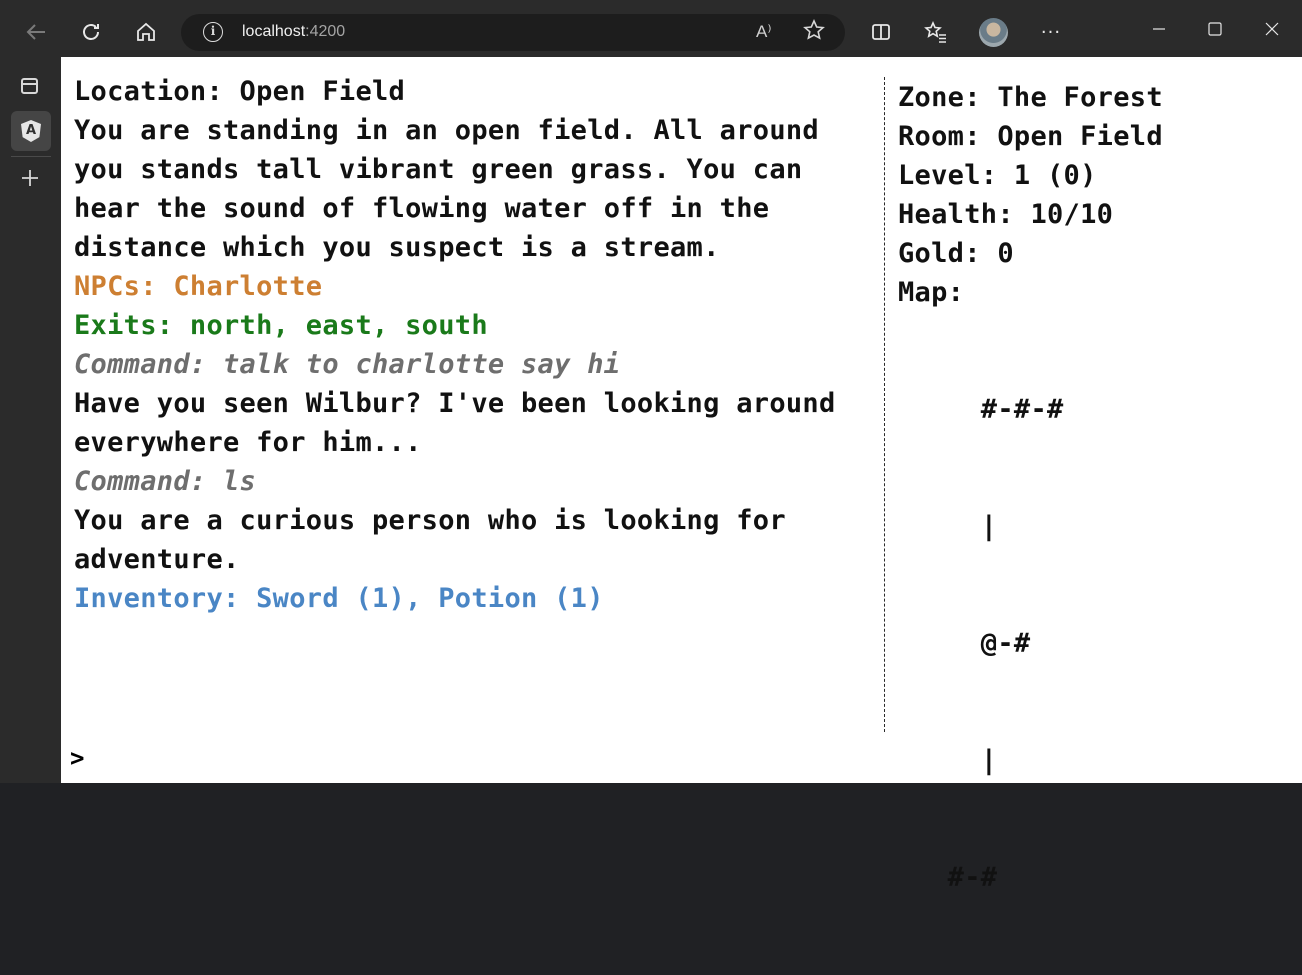 The width and height of the screenshot is (1302, 975). Describe the element at coordinates (1159, 29) in the screenshot. I see `minimize-icon` at that location.